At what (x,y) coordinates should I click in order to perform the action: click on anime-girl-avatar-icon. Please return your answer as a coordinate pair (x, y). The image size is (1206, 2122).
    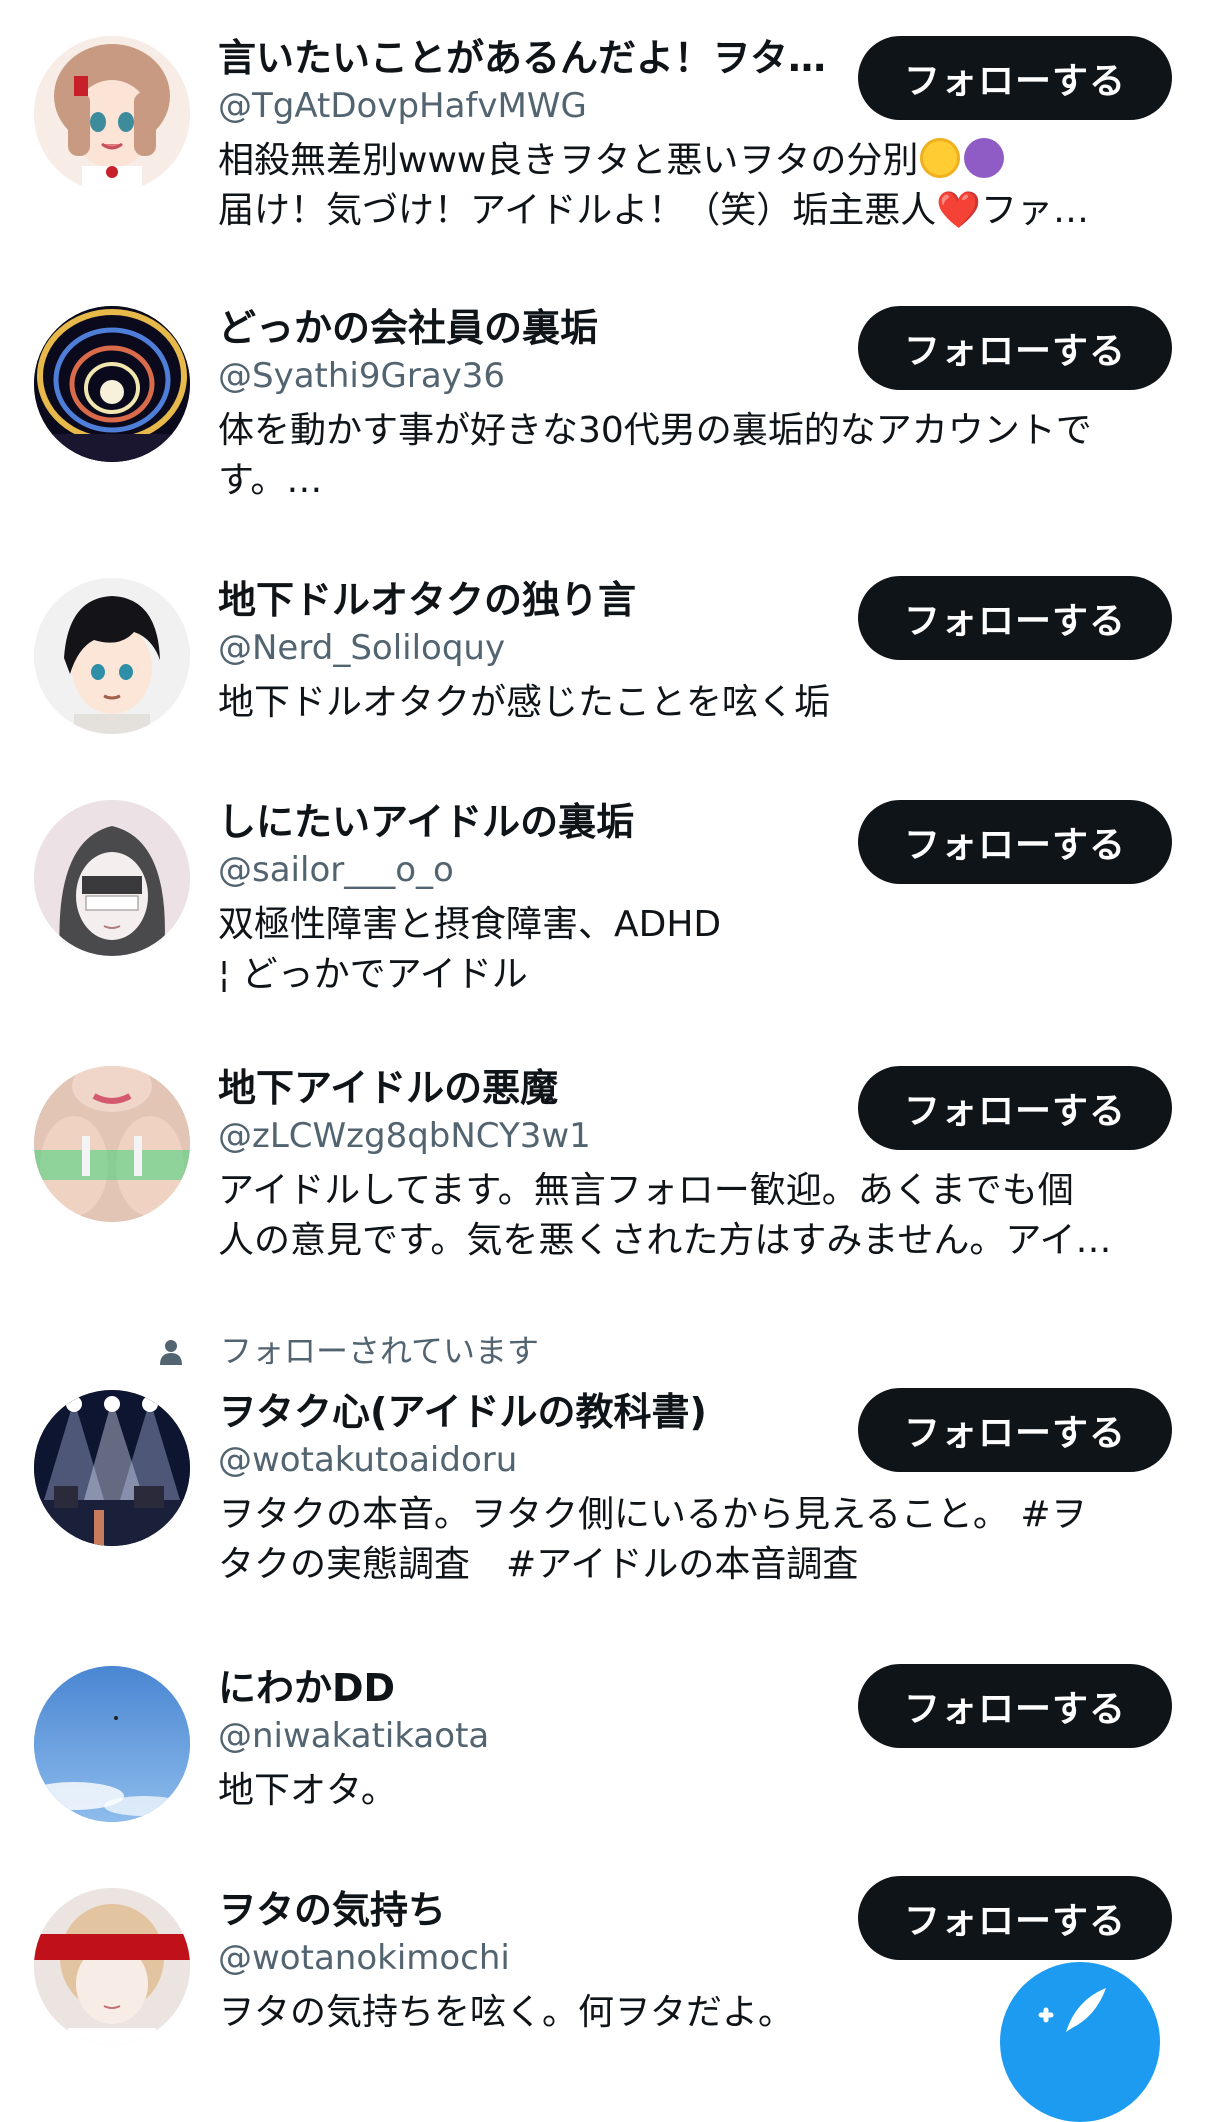
    Looking at the image, I should click on (112, 114).